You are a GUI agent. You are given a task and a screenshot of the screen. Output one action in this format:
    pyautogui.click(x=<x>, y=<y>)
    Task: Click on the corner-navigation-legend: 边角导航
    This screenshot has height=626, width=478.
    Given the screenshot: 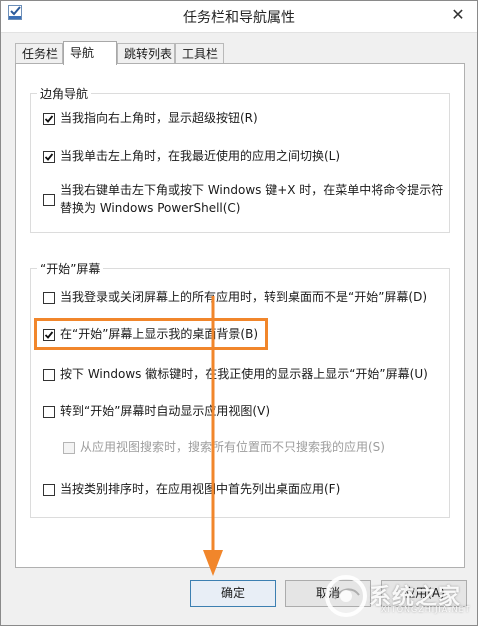 What is the action you would take?
    pyautogui.click(x=64, y=93)
    